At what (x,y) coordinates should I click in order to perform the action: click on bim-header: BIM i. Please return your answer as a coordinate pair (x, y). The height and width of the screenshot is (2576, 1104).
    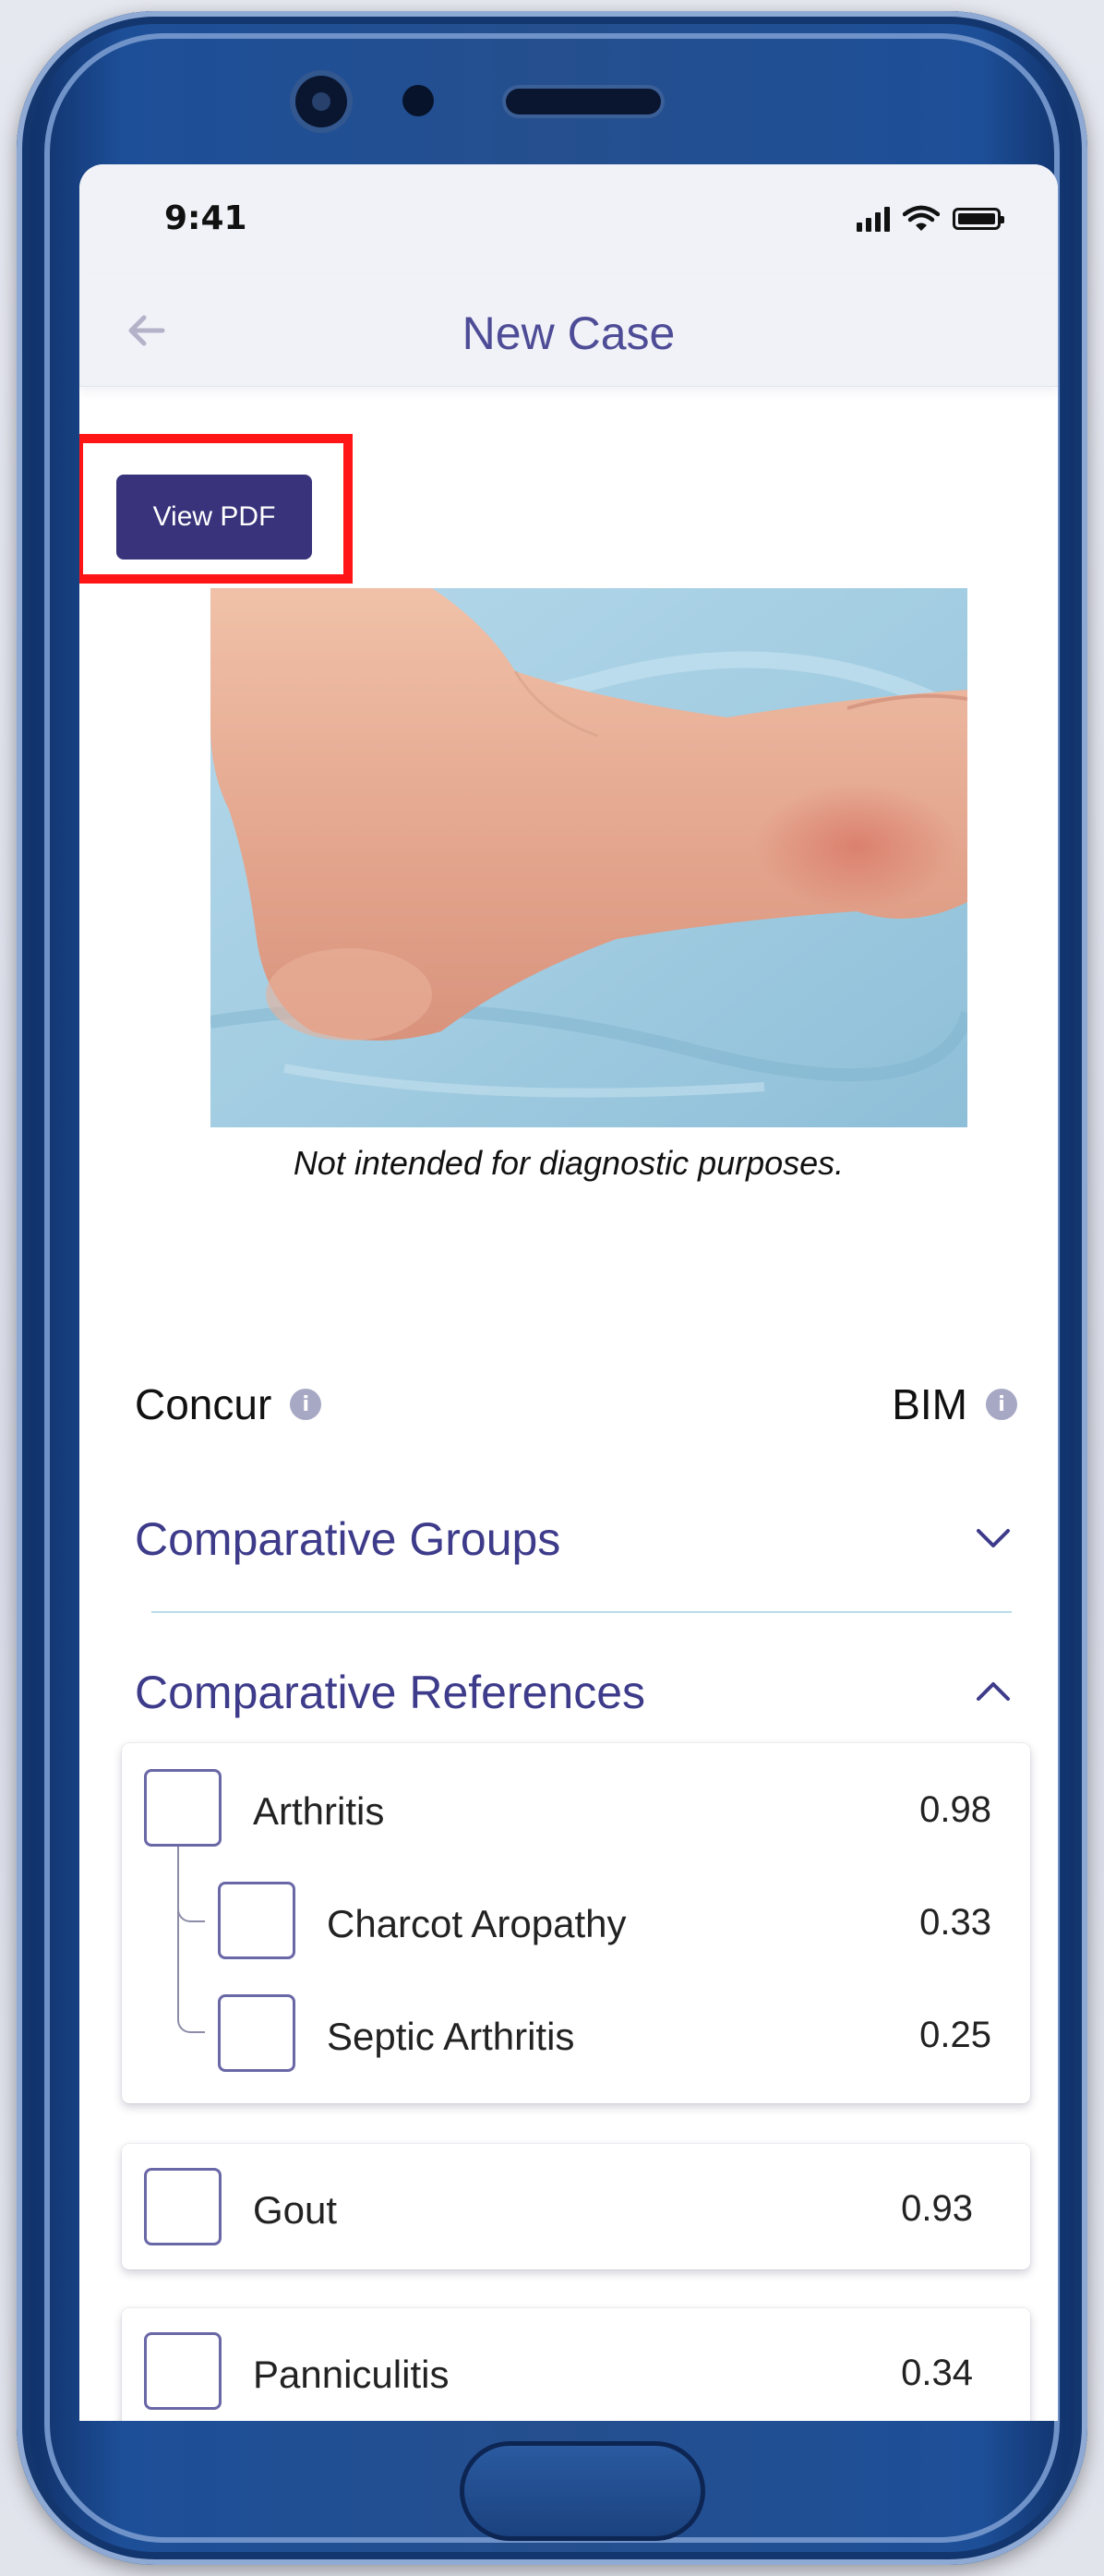
    Looking at the image, I should click on (954, 1404).